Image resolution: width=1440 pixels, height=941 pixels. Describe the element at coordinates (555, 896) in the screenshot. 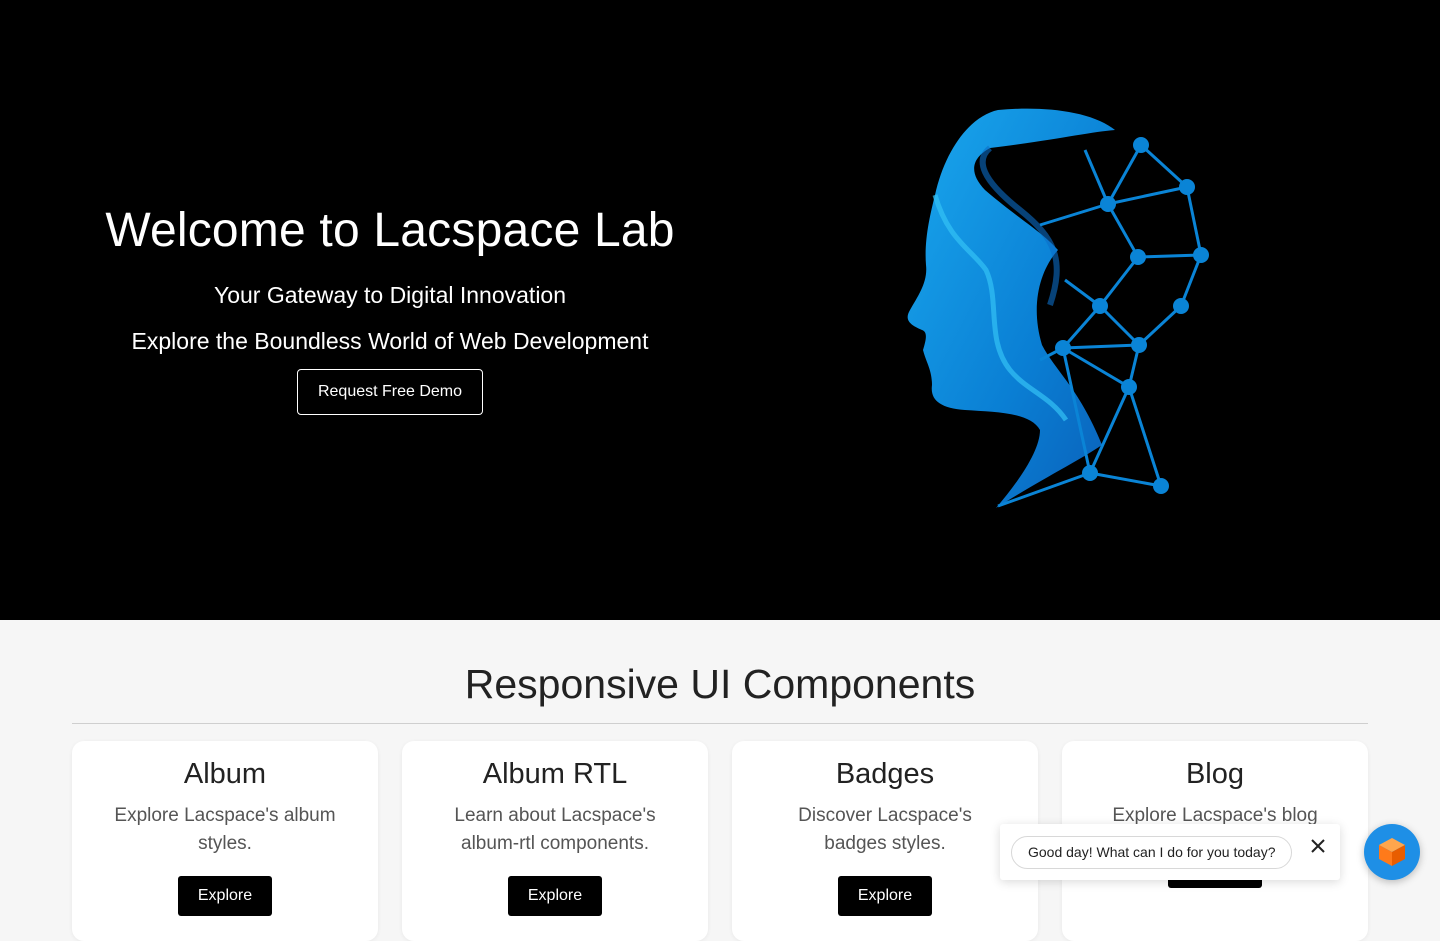

I see `explore-album-rtl-button: Explore` at that location.